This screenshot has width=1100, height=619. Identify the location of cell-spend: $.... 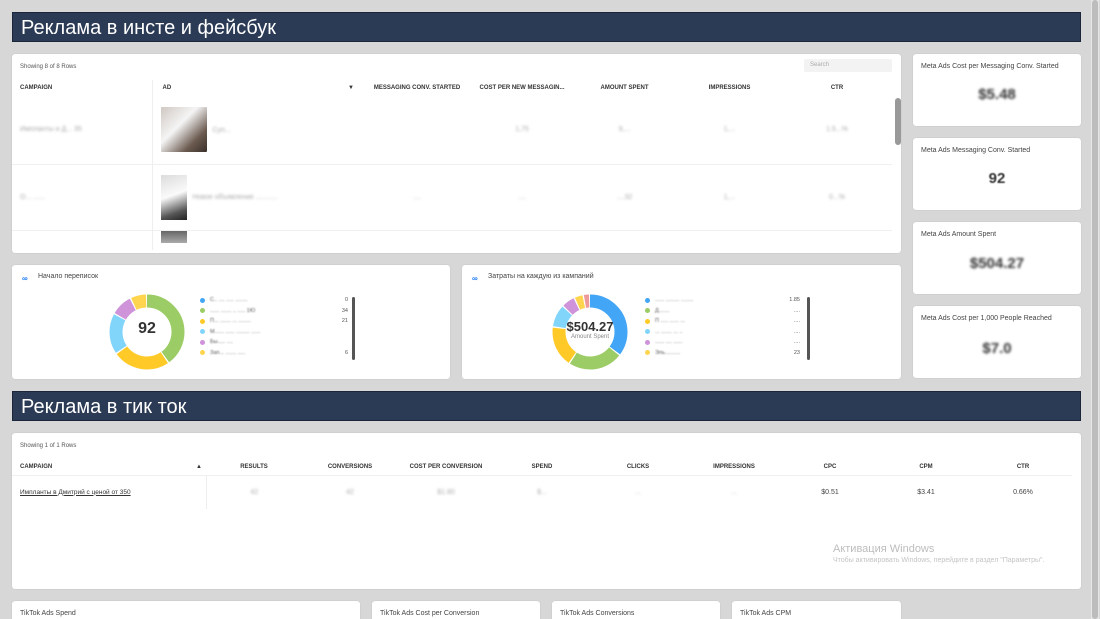
(542, 492).